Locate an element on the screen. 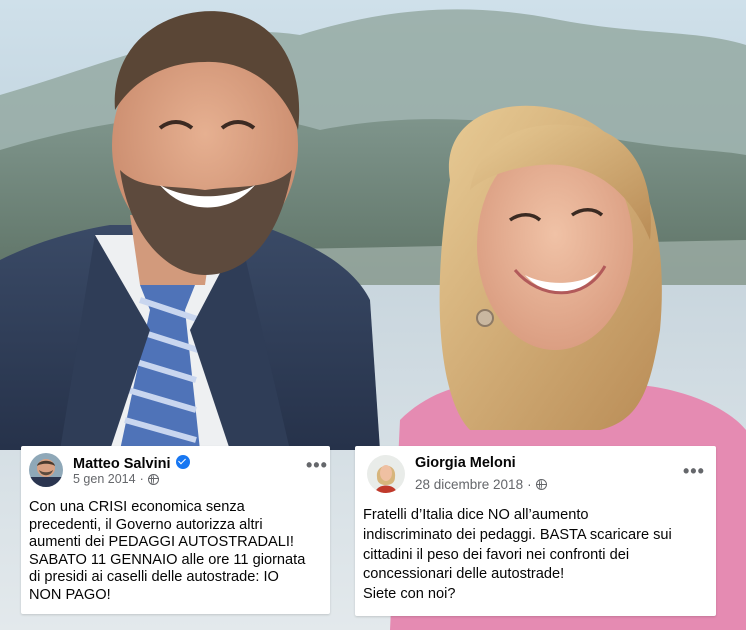 Image resolution: width=746 pixels, height=630 pixels. post-text-line: Siete con noi? is located at coordinates (409, 594).